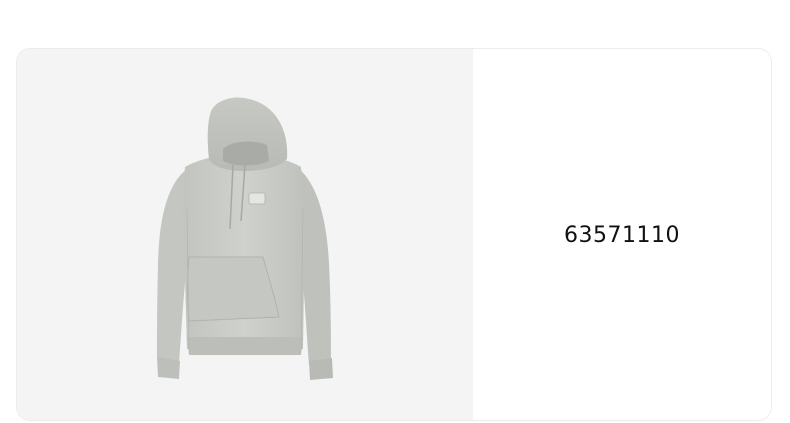  Describe the element at coordinates (245, 238) in the screenshot. I see `product-image` at that location.